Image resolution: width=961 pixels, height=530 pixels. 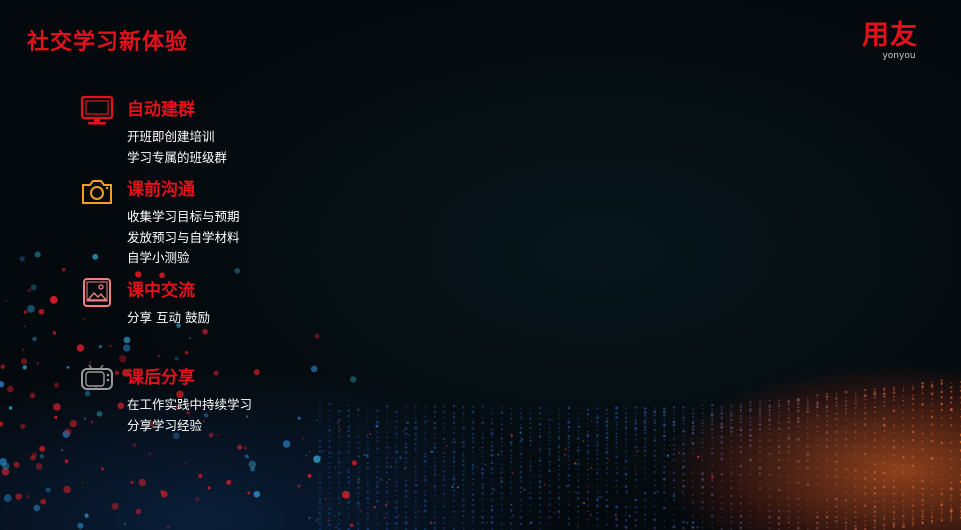 I want to click on logo-english: yonyou, so click(x=899, y=56).